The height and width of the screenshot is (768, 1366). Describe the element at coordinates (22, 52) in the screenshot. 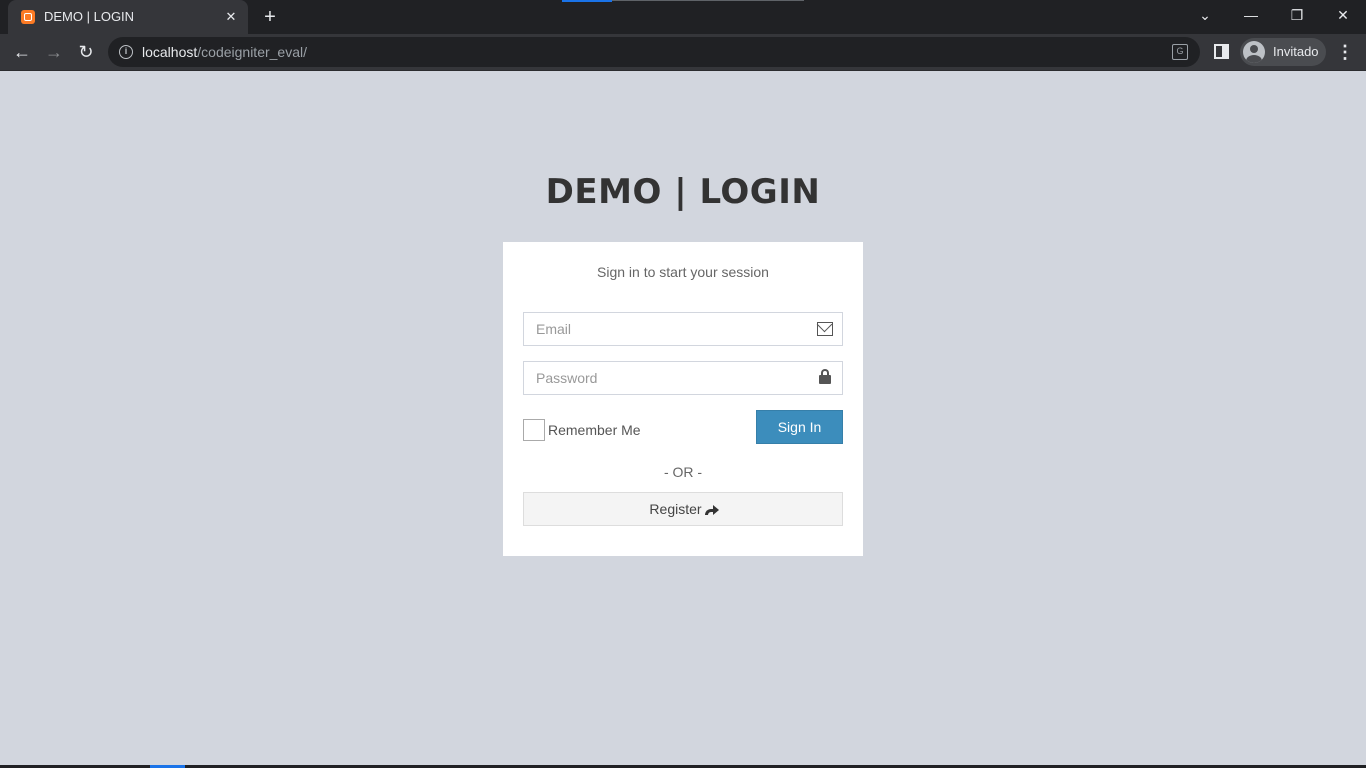

I see `back-arrow-icon: ←` at that location.